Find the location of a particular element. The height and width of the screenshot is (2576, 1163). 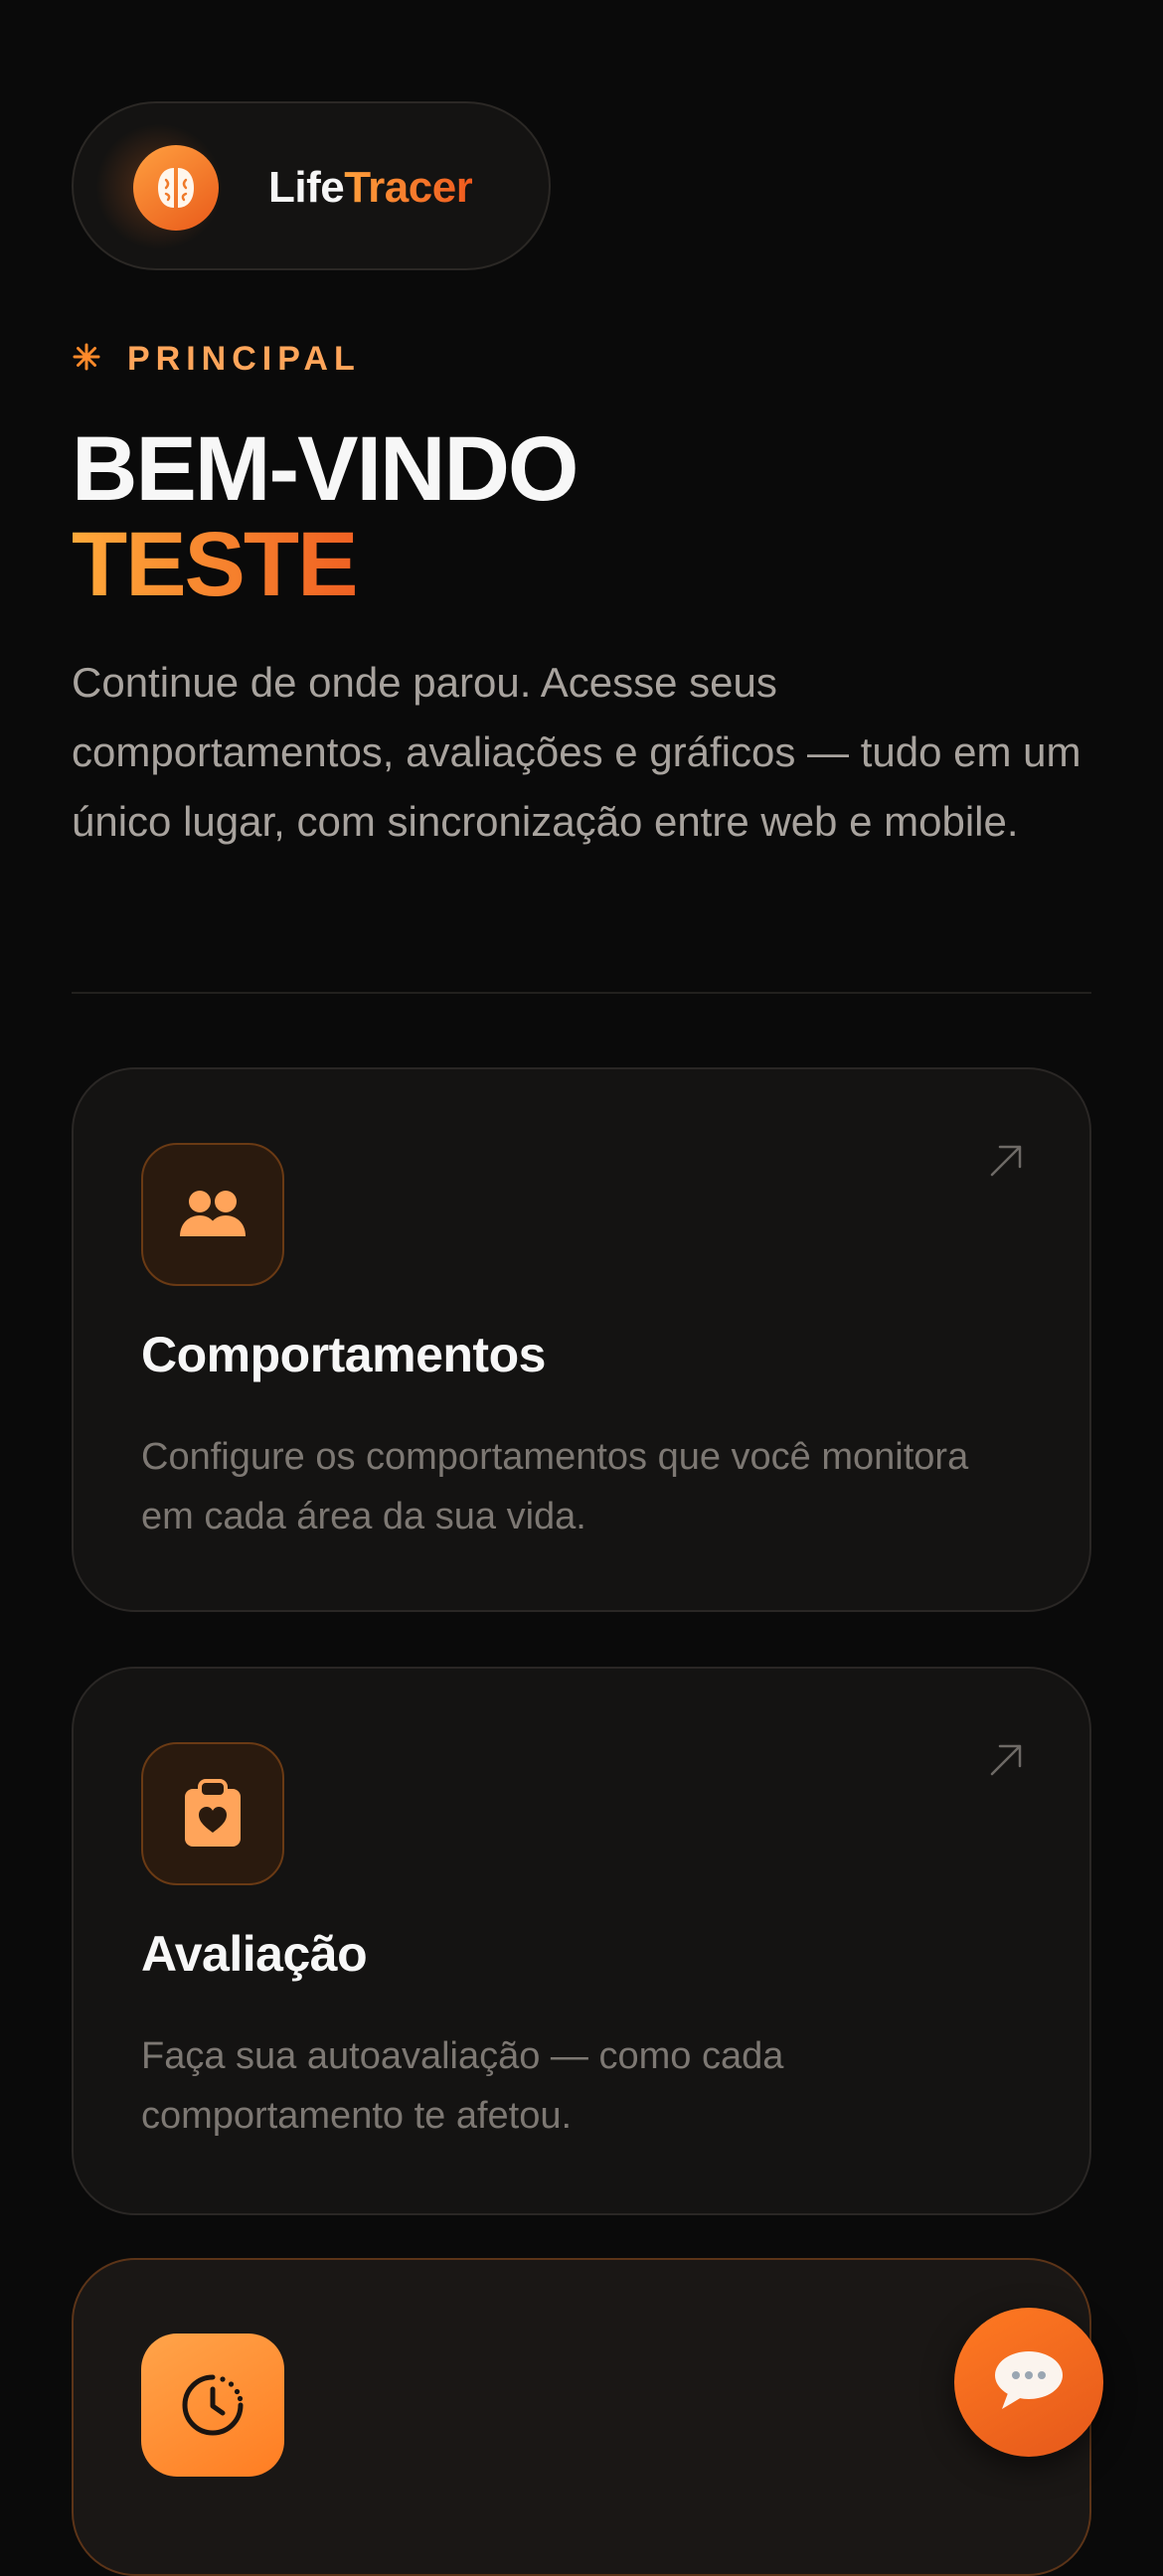

brand-logo: LifeTracer is located at coordinates (311, 185).